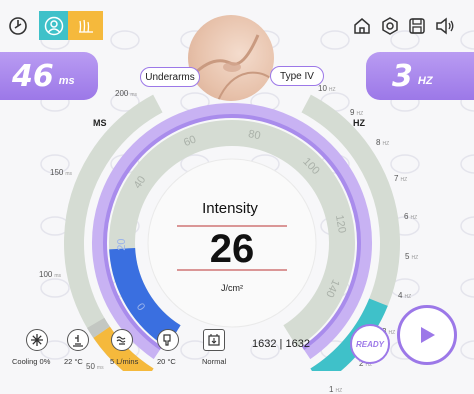 Image resolution: width=474 pixels, height=394 pixels. What do you see at coordinates (400, 295) in the screenshot?
I see `hz-tick-value: 4` at bounding box center [400, 295].